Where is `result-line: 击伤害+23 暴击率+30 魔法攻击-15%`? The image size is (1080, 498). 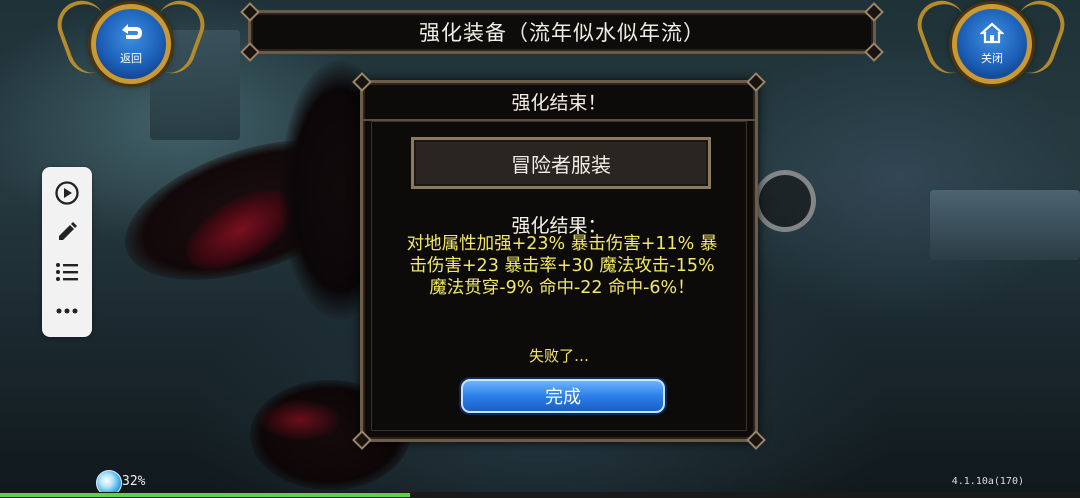 result-line: 击伤害+23 暴击率+30 魔法攻击-15% is located at coordinates (562, 266).